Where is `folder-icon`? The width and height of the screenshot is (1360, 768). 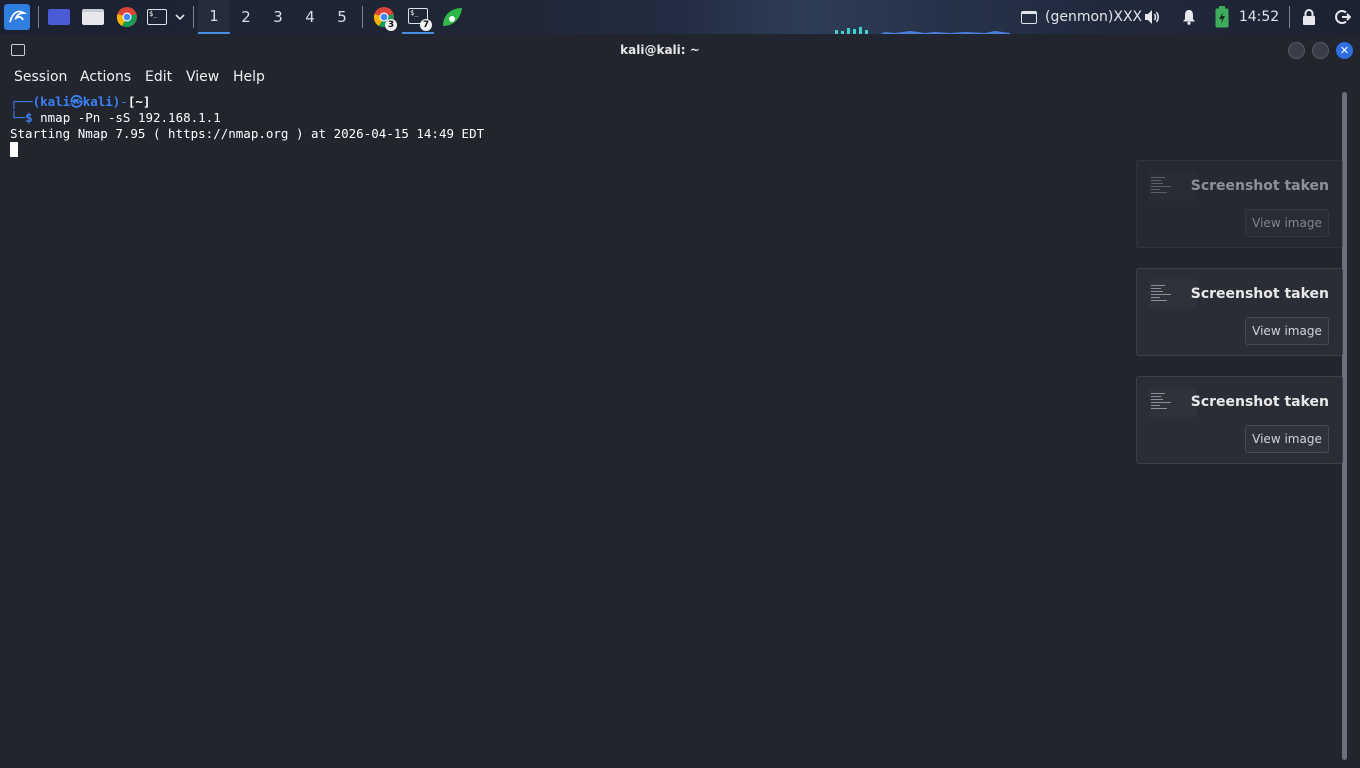 folder-icon is located at coordinates (93, 17).